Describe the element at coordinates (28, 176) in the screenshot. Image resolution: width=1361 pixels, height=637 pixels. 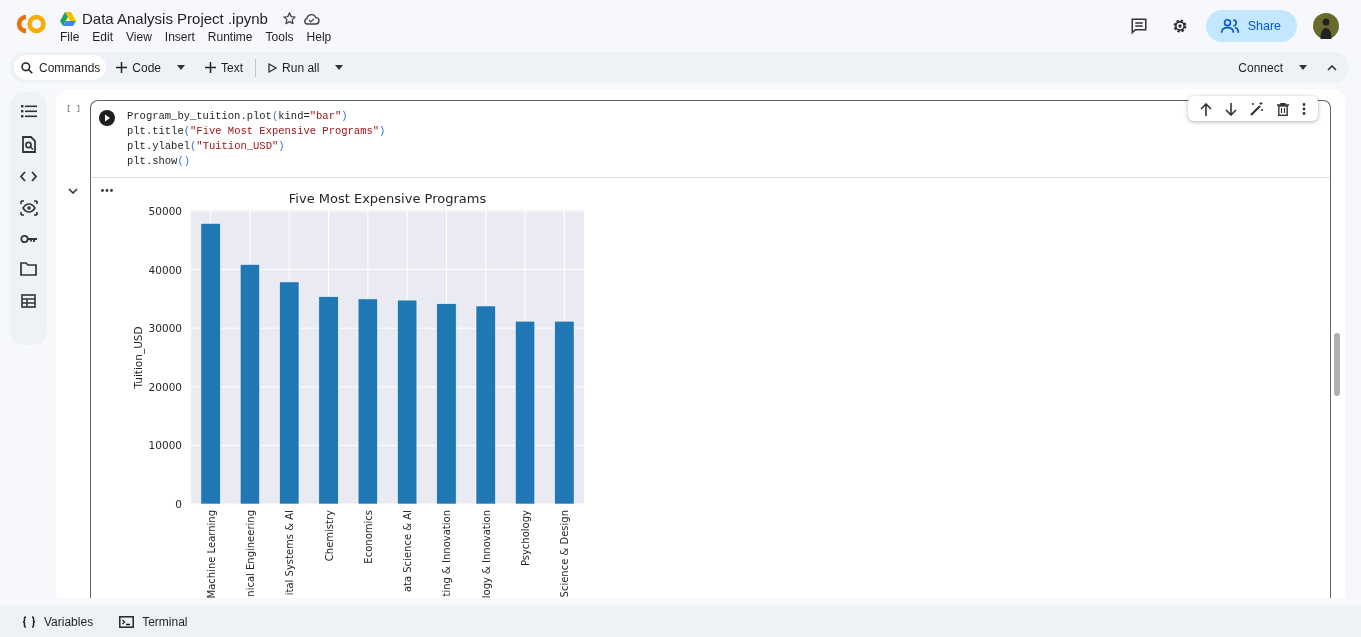
I see `code-icon` at that location.